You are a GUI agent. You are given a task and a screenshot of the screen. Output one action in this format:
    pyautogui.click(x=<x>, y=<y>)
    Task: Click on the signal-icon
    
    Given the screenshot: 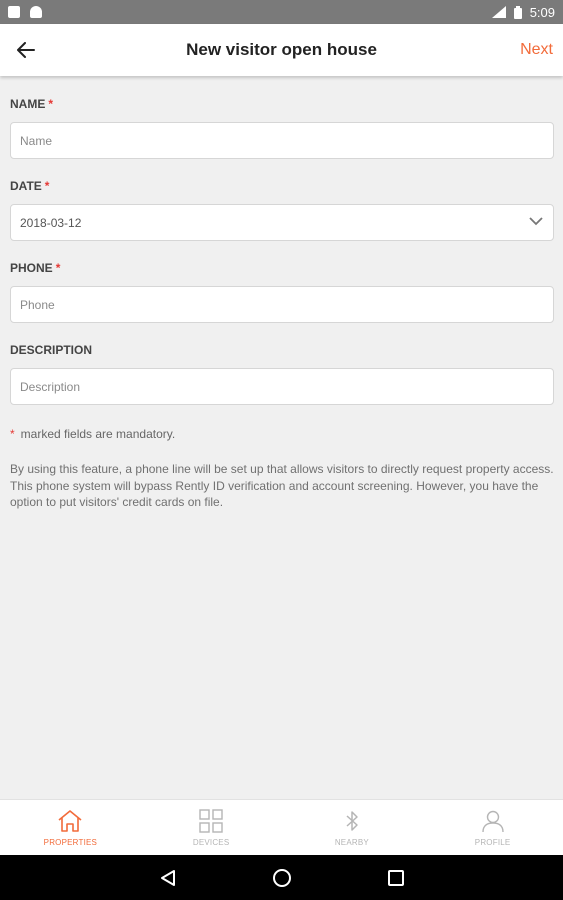 What is the action you would take?
    pyautogui.click(x=498, y=12)
    